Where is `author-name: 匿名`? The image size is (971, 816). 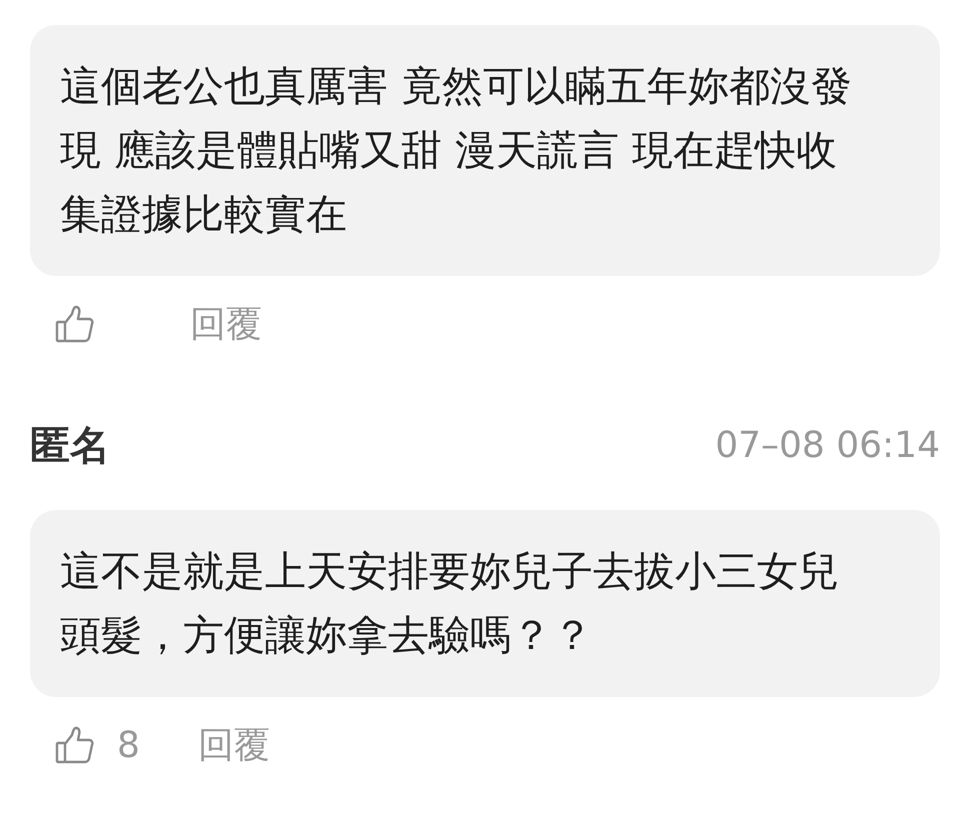 author-name: 匿名 is located at coordinates (70, 446).